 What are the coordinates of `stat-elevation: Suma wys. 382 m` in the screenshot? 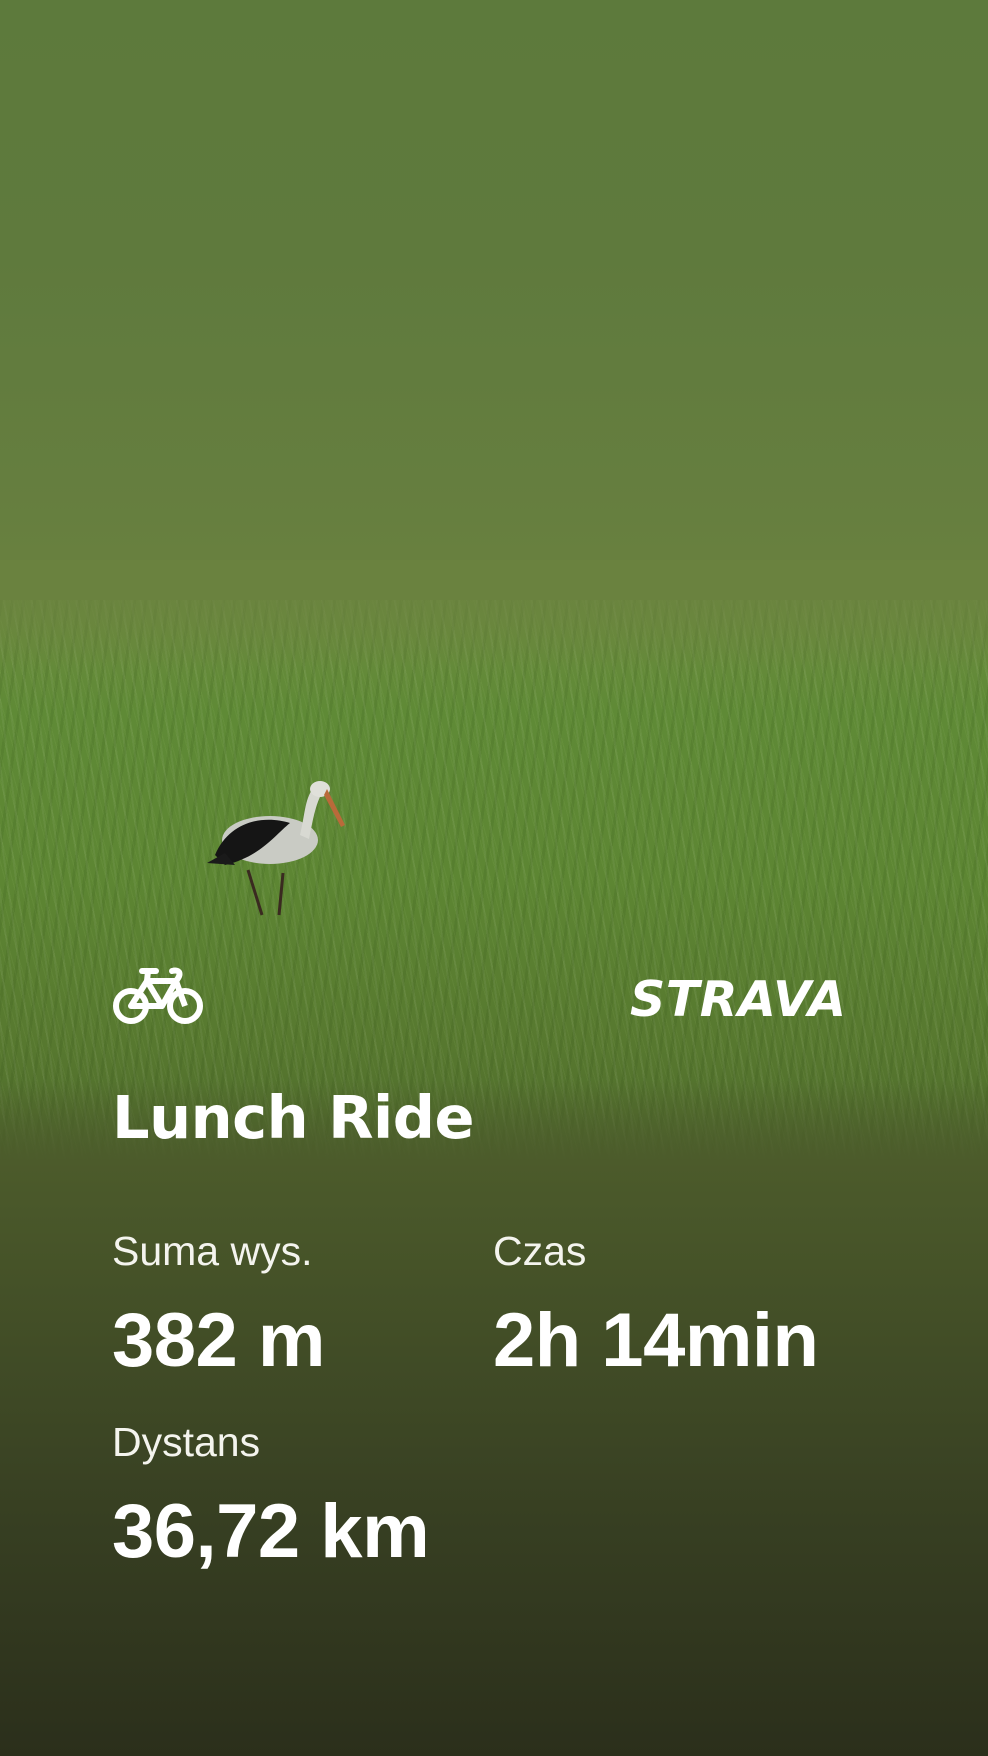 It's located at (219, 1306).